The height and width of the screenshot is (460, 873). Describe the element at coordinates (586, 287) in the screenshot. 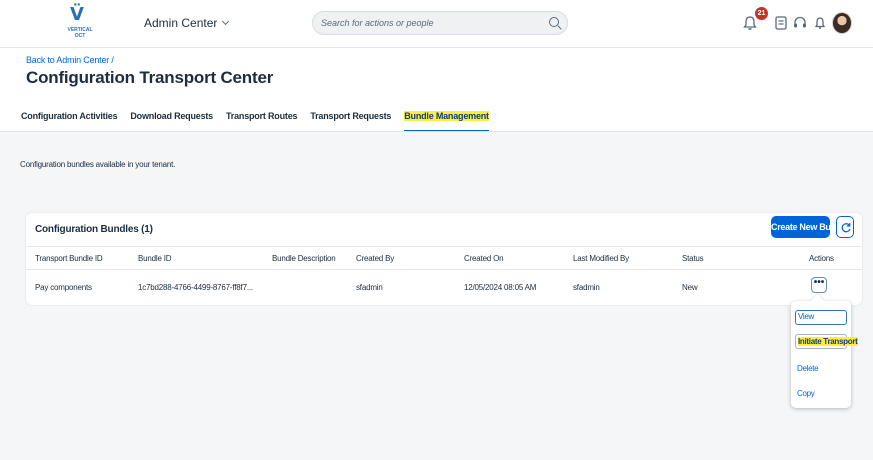

I see `cell-last-modified-by: sfadmin` at that location.